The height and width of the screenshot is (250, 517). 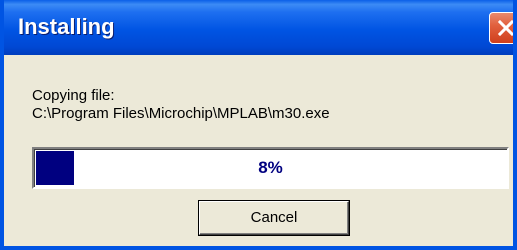 I want to click on cancel-button: Cancel, so click(x=274, y=218).